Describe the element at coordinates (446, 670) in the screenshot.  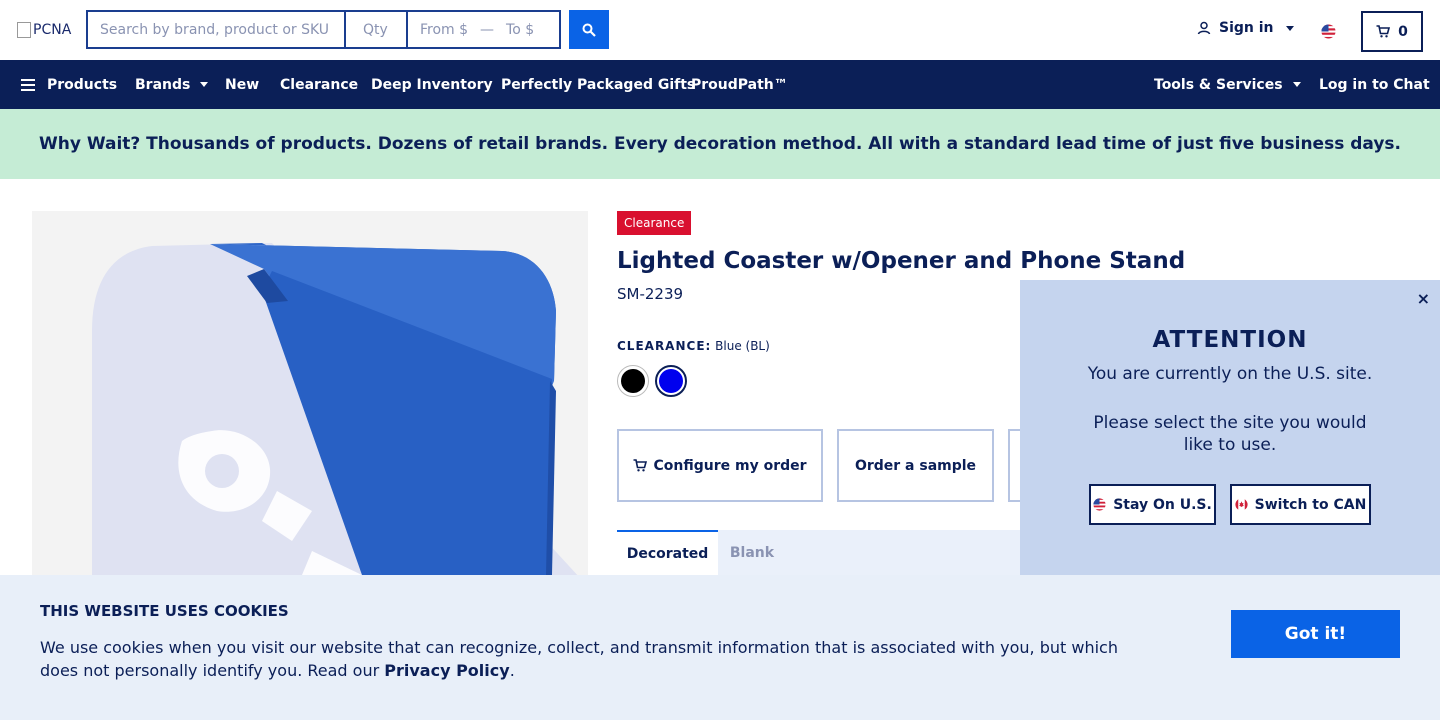
I see `privacy-policy-link: Privacy Policy` at that location.